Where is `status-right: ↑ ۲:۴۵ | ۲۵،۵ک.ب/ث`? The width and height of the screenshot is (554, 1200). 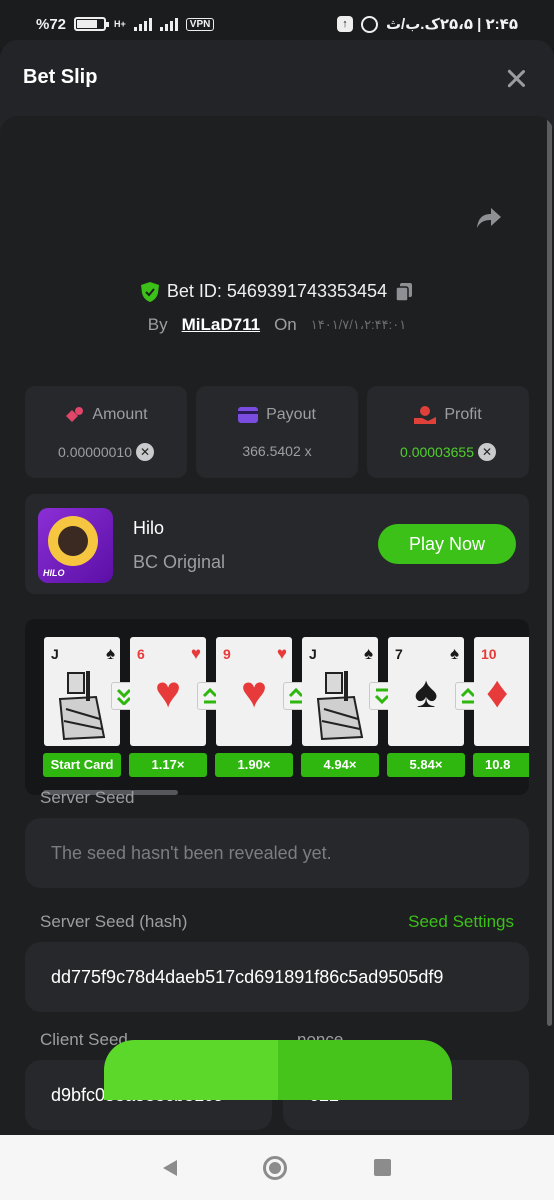 status-right: ↑ ۲:۴۵ | ۲۵،۵ک.ب/ث is located at coordinates (427, 24).